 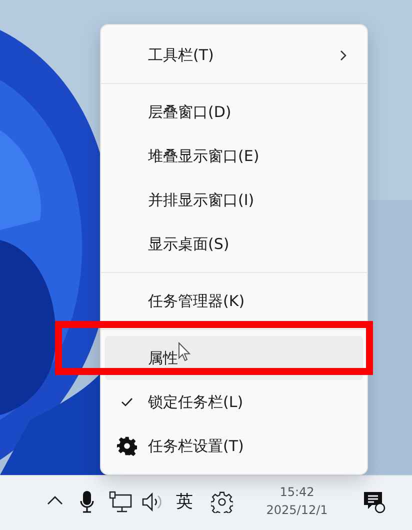 What do you see at coordinates (87, 502) in the screenshot?
I see `microphone-icon` at bounding box center [87, 502].